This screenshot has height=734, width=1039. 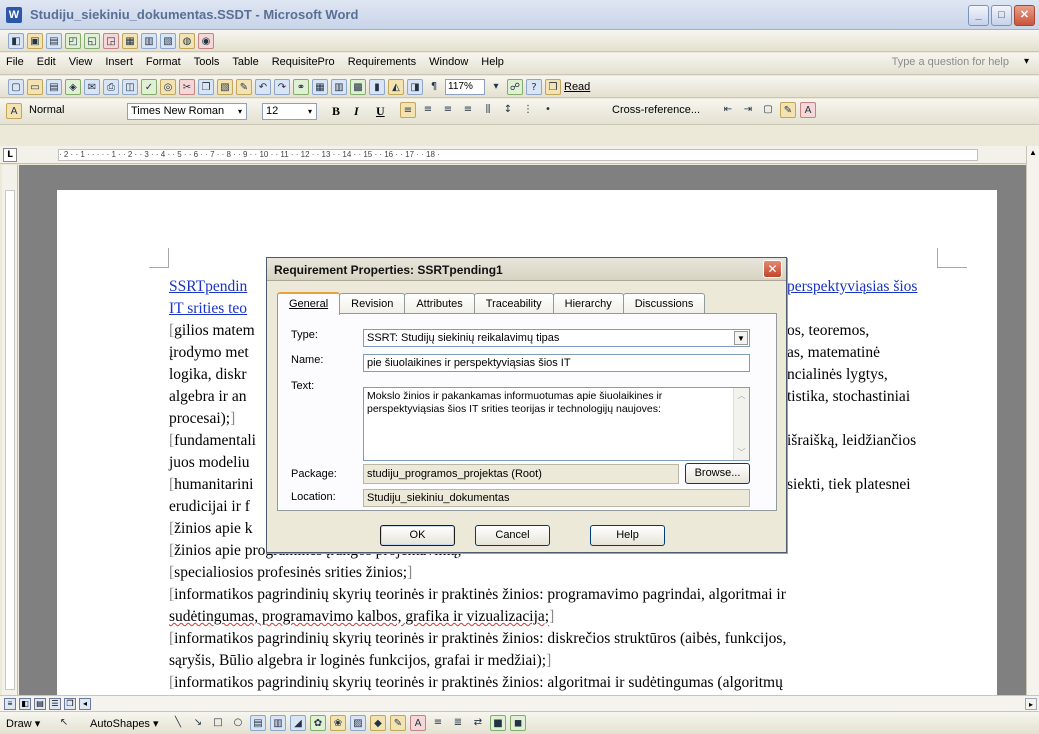 I want to click on requirement-properties-icon: ◱, so click(x=92, y=41).